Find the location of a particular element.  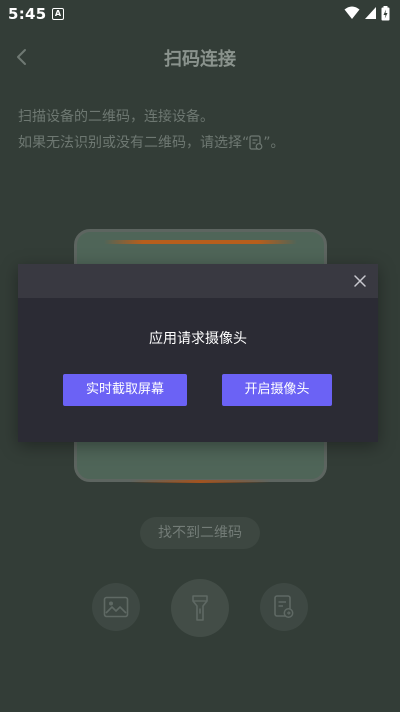

capture-screen-button: 实时截取屏幕 is located at coordinates (125, 390).